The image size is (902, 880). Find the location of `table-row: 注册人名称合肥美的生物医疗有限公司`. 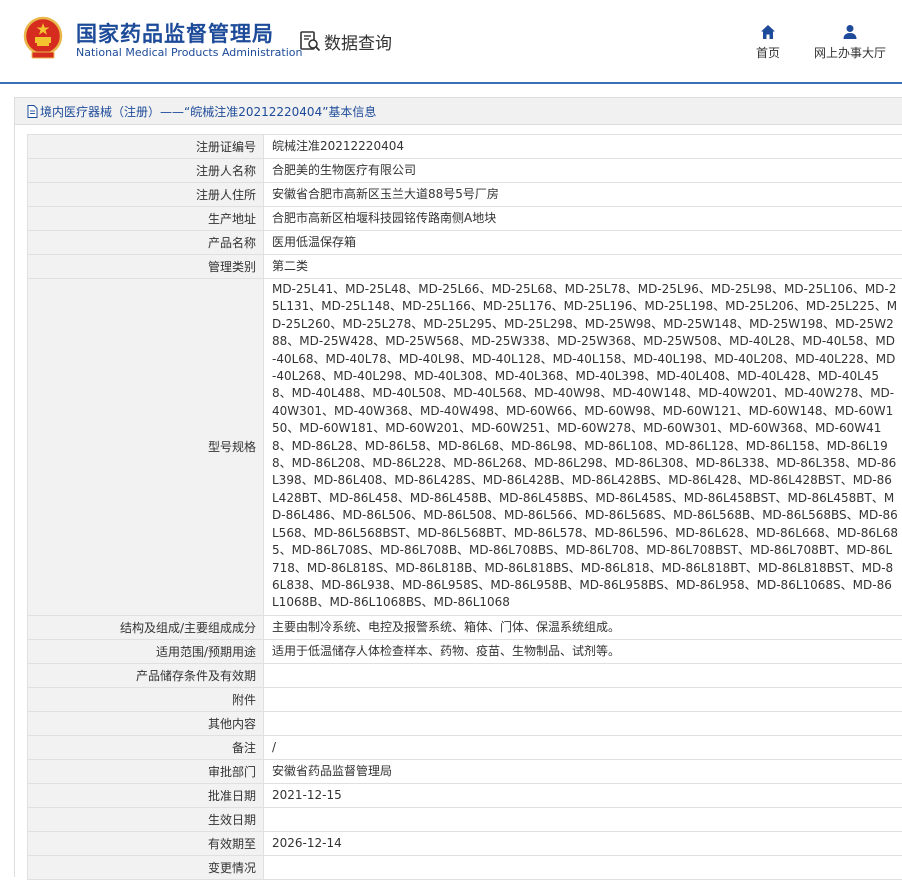

table-row: 注册人名称合肥美的生物医疗有限公司 is located at coordinates (465, 171).